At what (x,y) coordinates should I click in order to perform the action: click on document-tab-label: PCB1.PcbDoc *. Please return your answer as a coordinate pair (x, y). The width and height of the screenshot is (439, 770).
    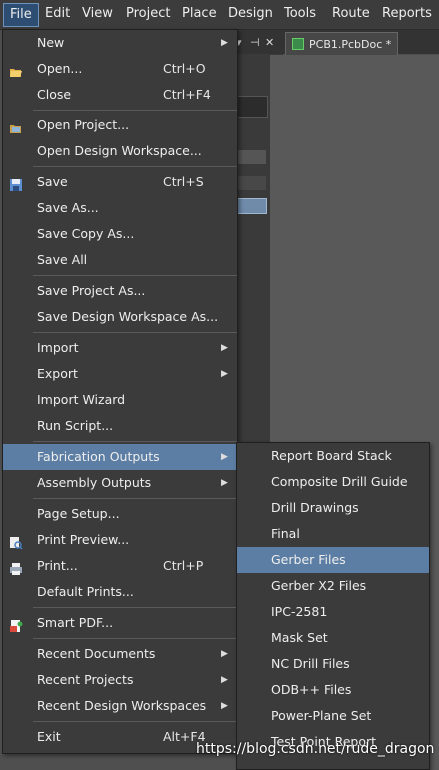
    Looking at the image, I should click on (350, 44).